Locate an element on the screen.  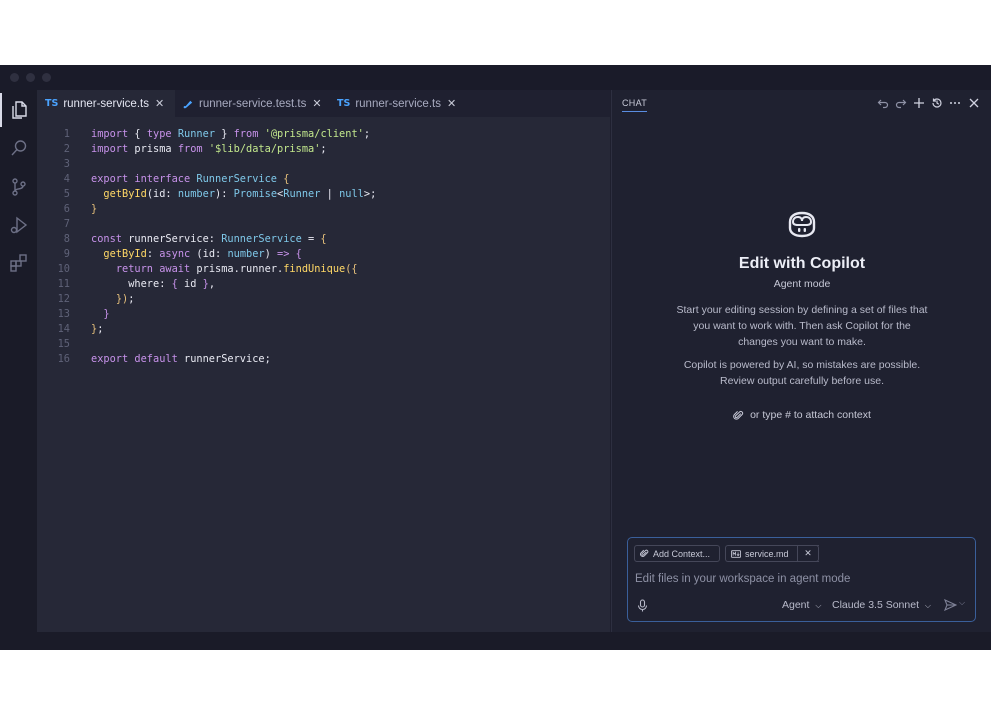
code-line: 13 } is located at coordinates (323, 314).